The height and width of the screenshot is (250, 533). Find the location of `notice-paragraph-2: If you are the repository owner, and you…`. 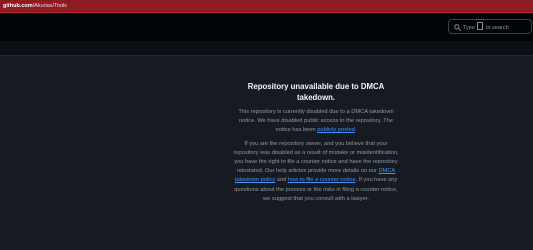

notice-paragraph-2: If you are the repository owner, and you… is located at coordinates (316, 172).